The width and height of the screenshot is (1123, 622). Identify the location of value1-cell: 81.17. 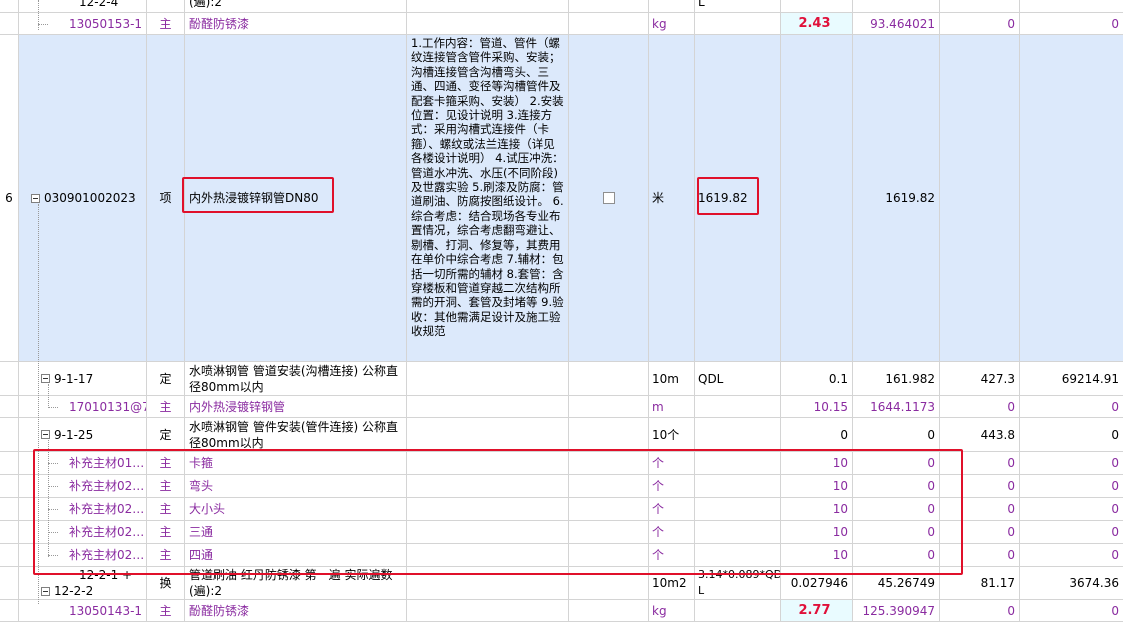
(980, 583).